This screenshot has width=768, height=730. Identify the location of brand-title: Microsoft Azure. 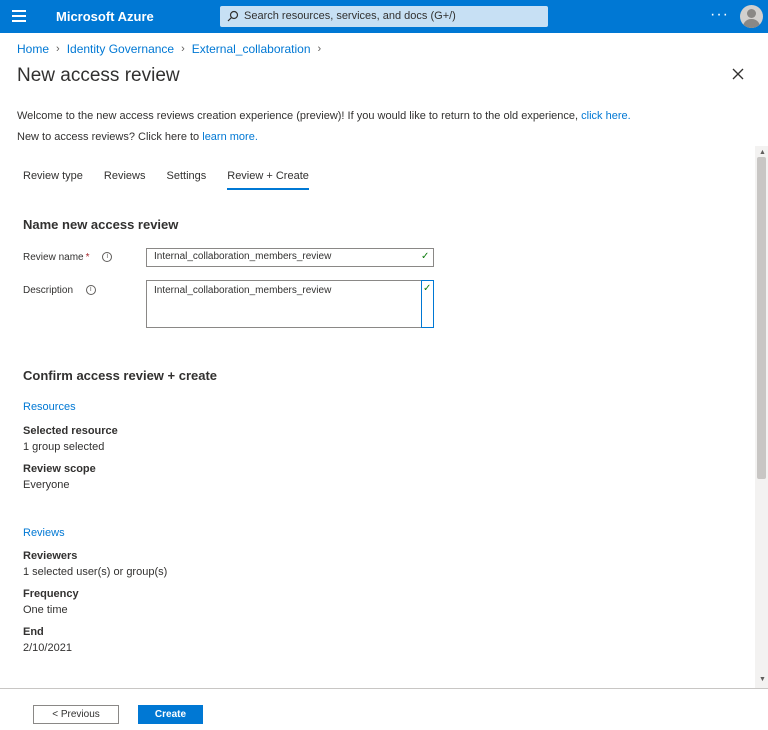
(105, 16).